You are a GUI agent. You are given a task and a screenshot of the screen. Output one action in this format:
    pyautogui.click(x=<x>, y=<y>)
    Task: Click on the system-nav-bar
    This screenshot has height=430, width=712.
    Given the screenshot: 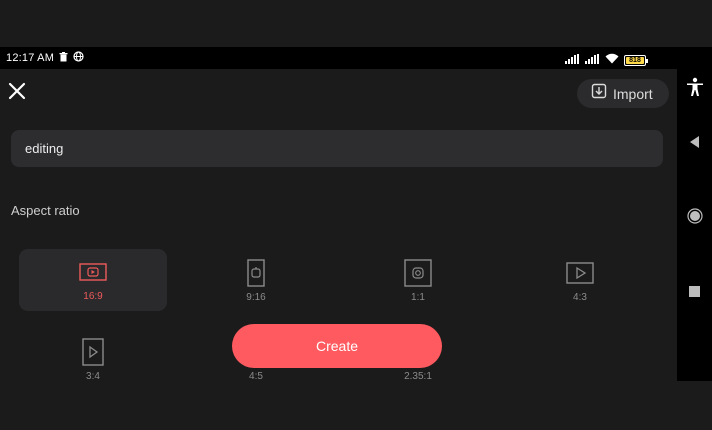 What is the action you would take?
    pyautogui.click(x=694, y=225)
    